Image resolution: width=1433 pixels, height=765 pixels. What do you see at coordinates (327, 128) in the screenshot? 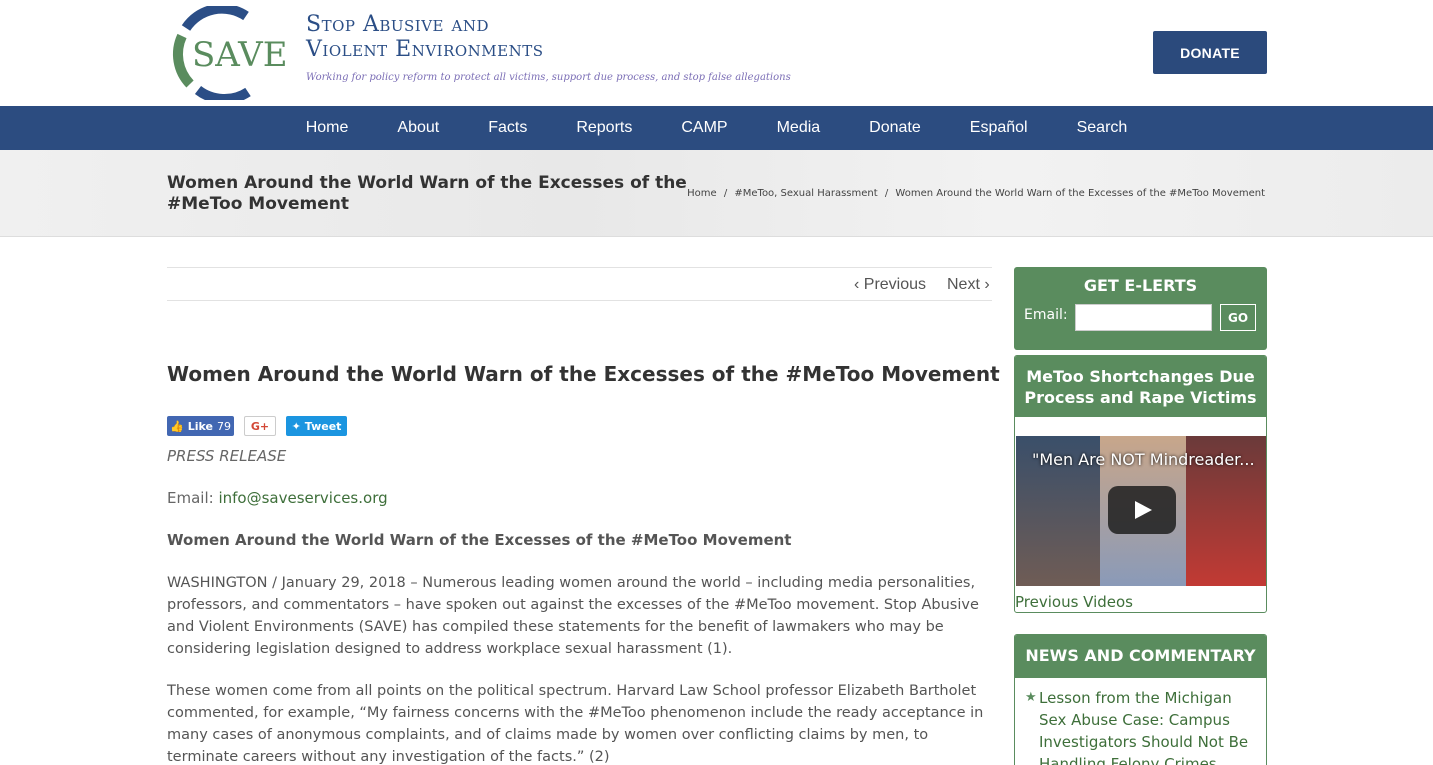
I see `nav-item-home: Home` at bounding box center [327, 128].